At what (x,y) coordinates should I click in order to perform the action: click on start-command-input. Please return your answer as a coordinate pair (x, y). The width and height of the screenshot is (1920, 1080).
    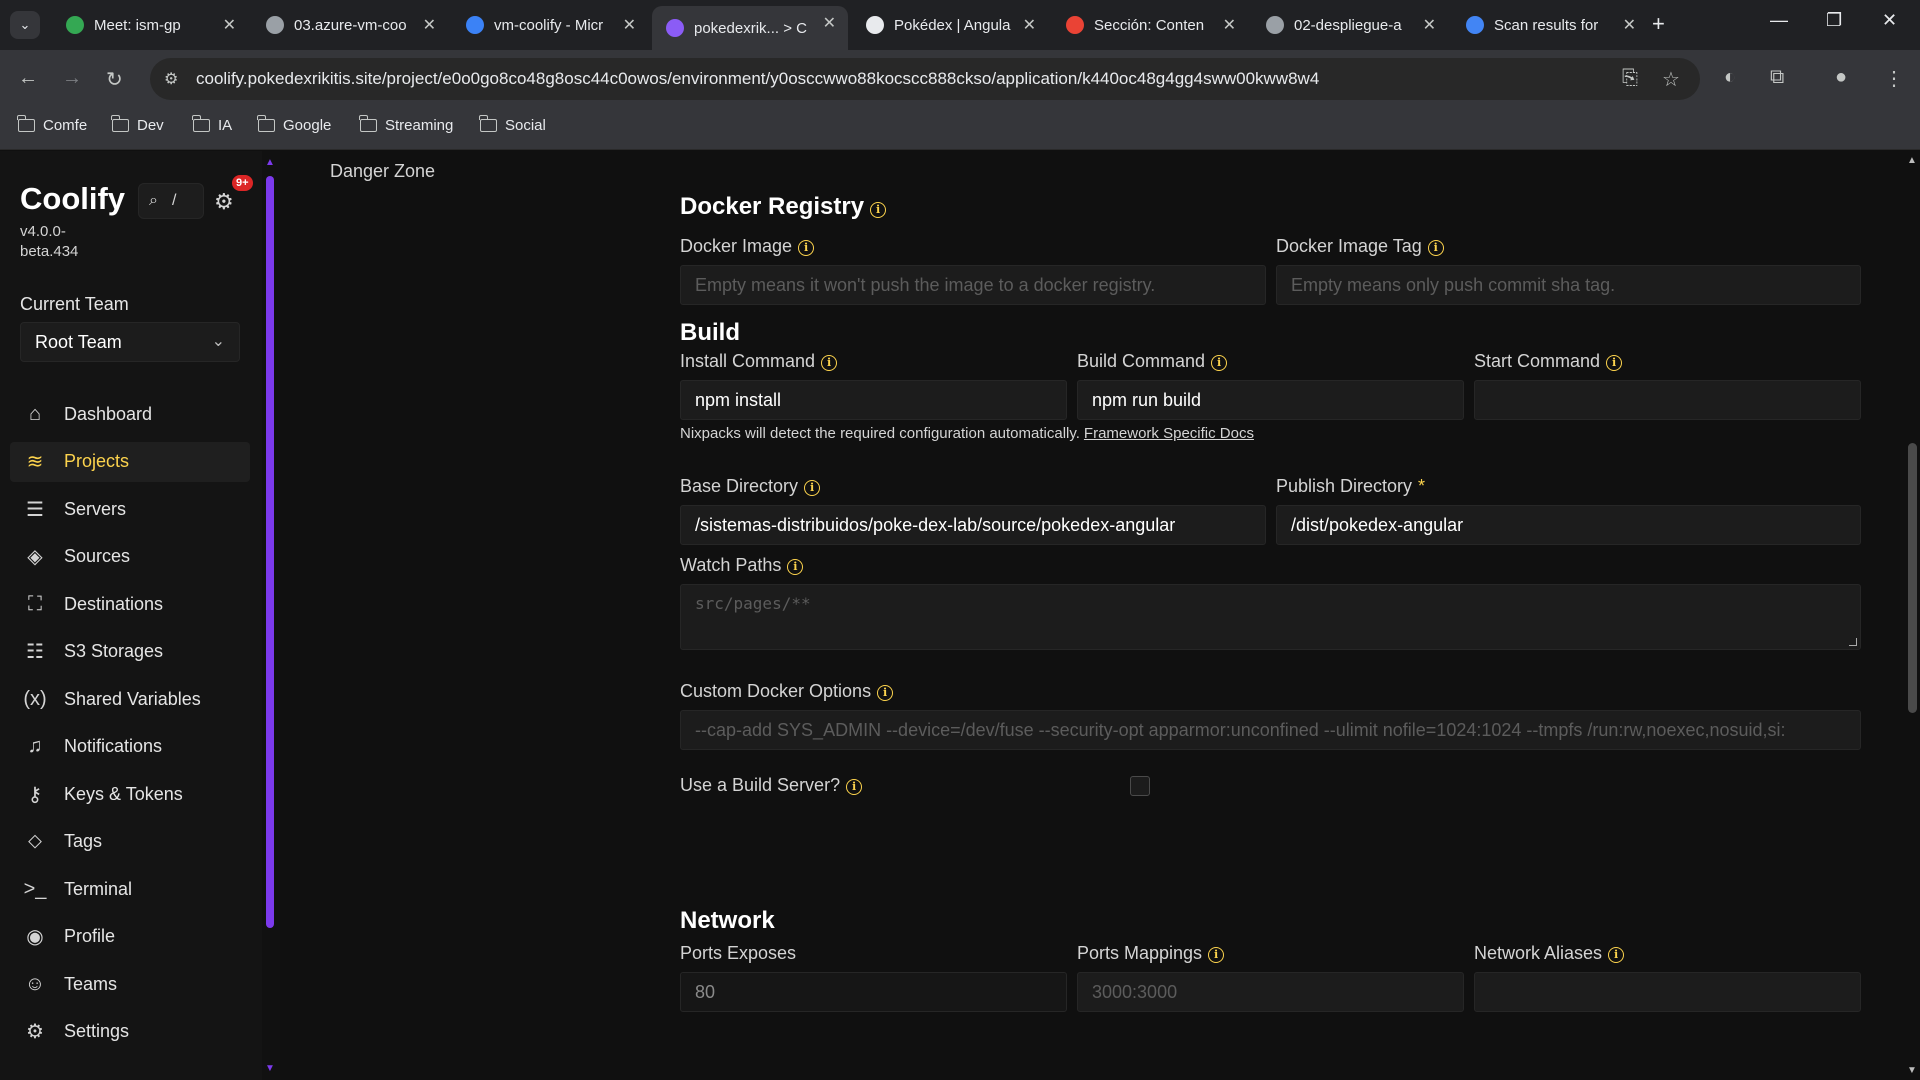
    Looking at the image, I should click on (1667, 400).